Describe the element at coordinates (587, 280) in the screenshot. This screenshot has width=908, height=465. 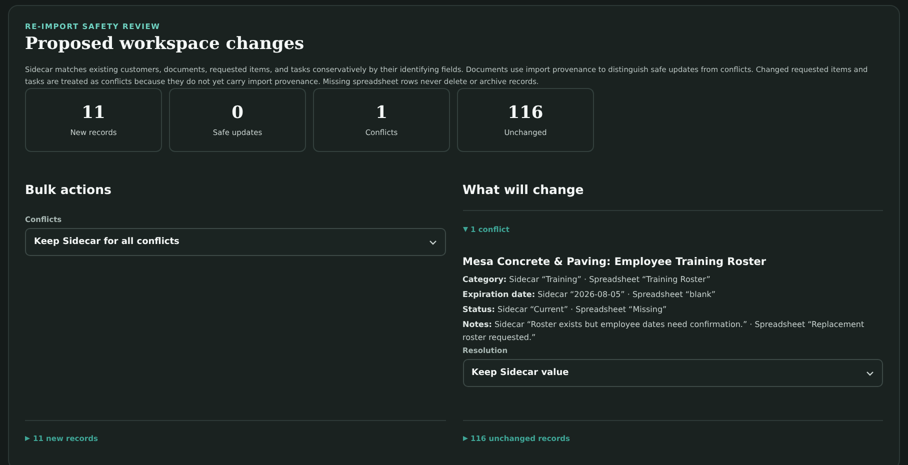
I see `change-detail: Category: Sidecar “Training” · Spreadsheet “Training Roster”` at that location.